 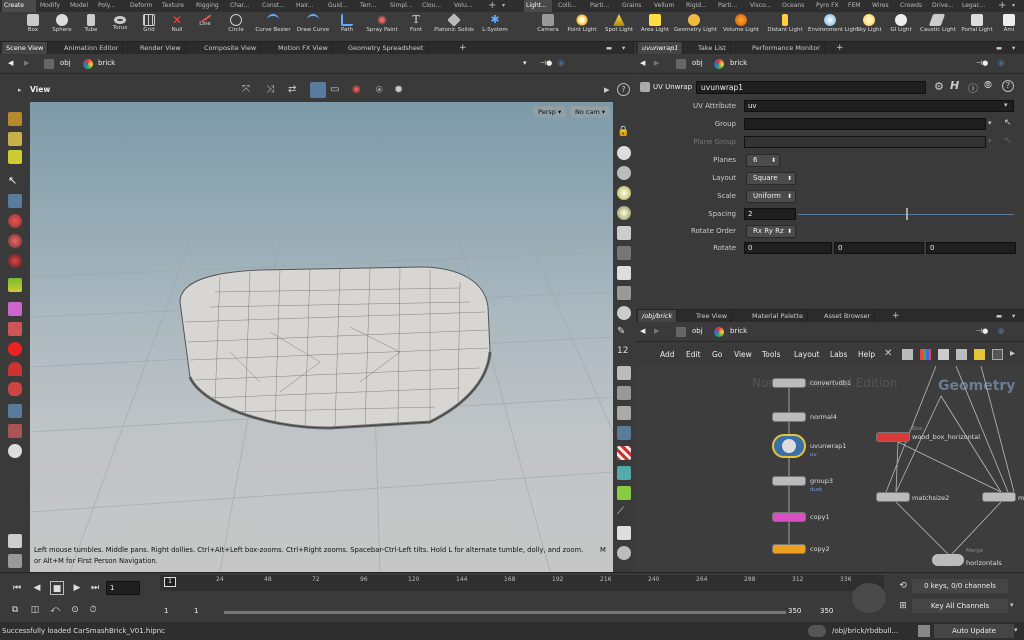 What do you see at coordinates (386, 48) in the screenshot?
I see `tab-geometry-spreadsheet: Geometry Spreadsheet` at bounding box center [386, 48].